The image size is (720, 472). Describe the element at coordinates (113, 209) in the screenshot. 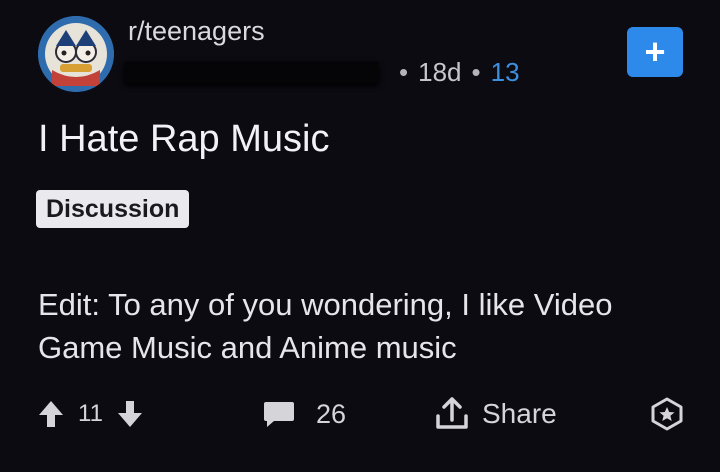

I see `post-flair: Discussion` at that location.